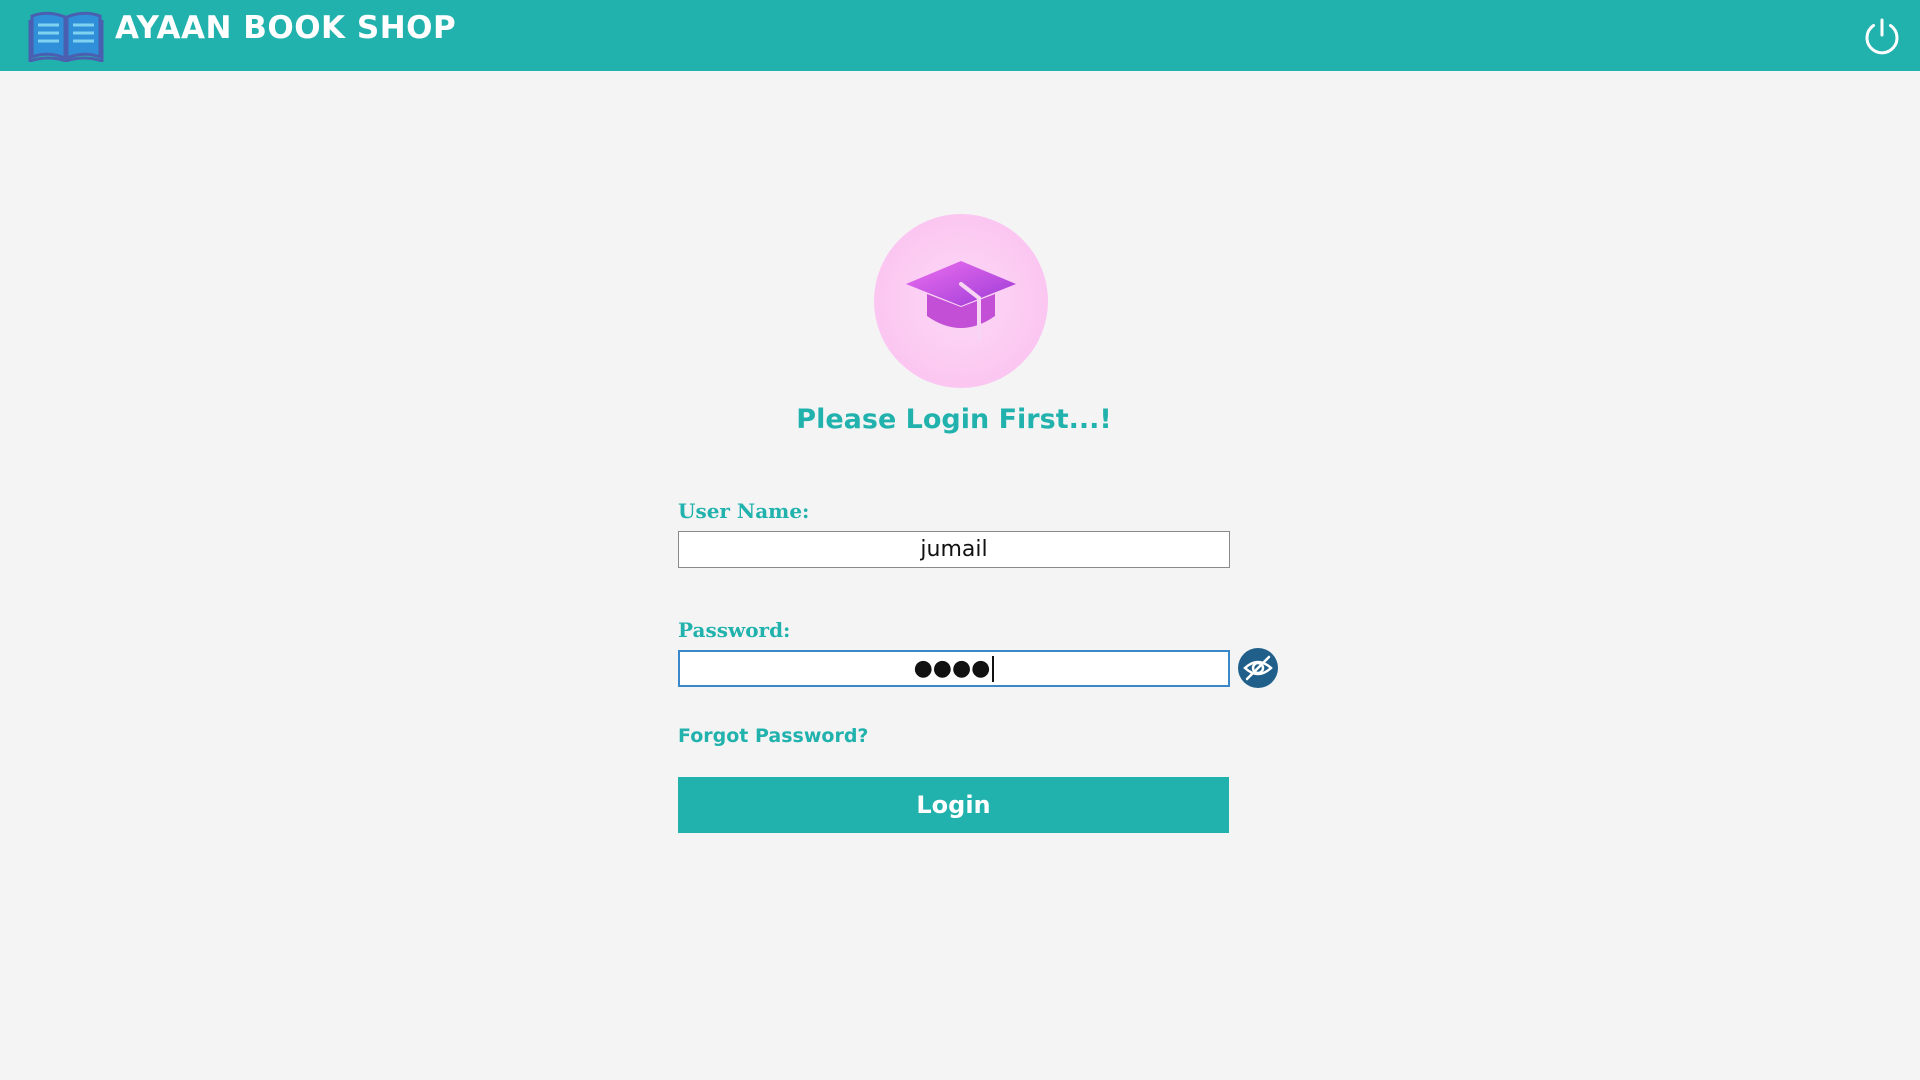  Describe the element at coordinates (993, 668) in the screenshot. I see `text-caret` at that location.